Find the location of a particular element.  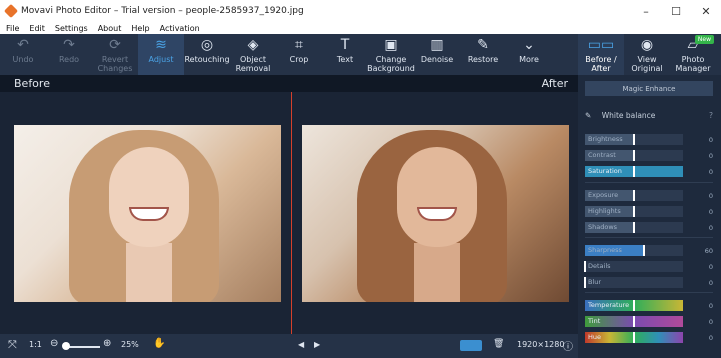

slider-label: Hue is located at coordinates (595, 337).